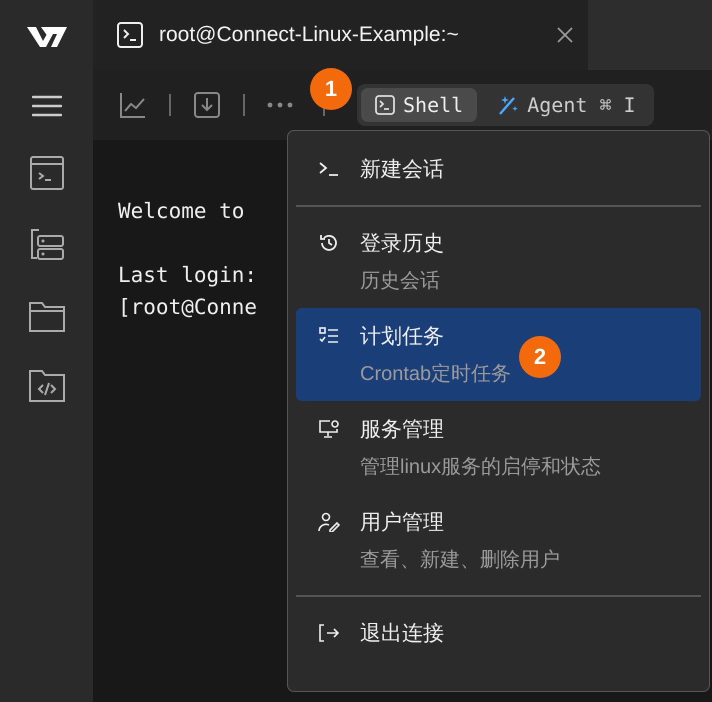 The width and height of the screenshot is (712, 702). I want to click on terminal-line: Last login:, so click(188, 275).